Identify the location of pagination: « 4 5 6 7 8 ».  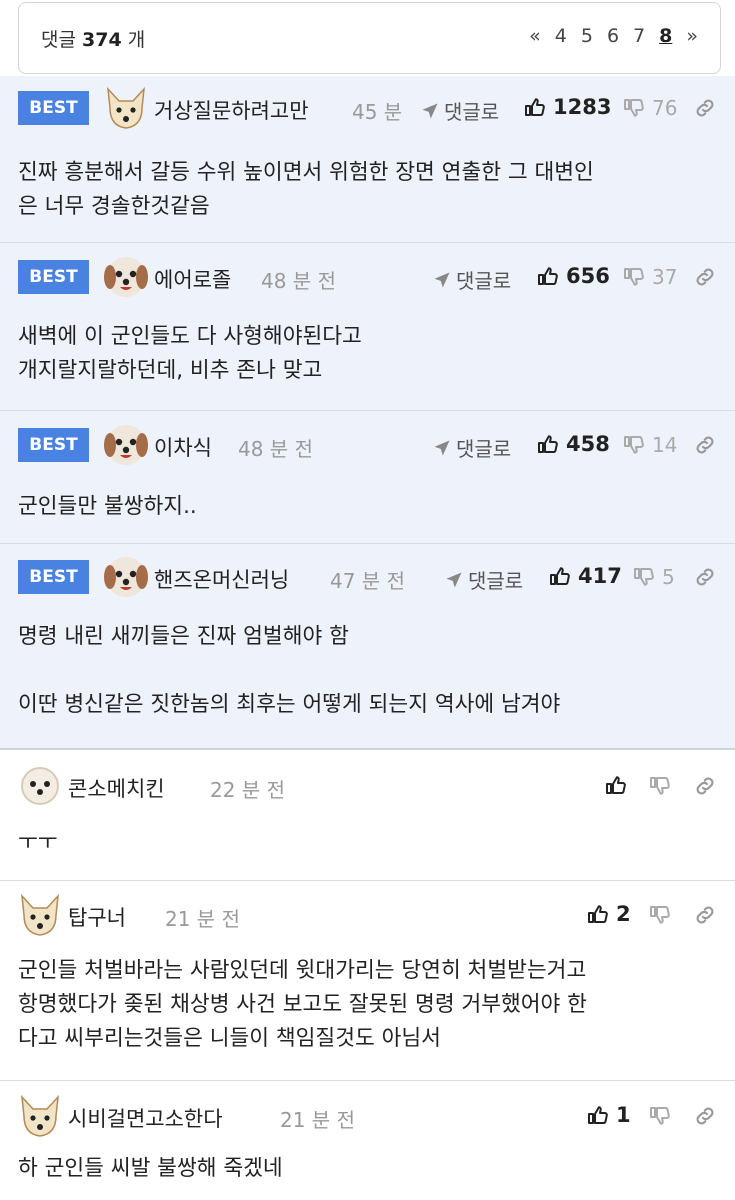
(613, 36).